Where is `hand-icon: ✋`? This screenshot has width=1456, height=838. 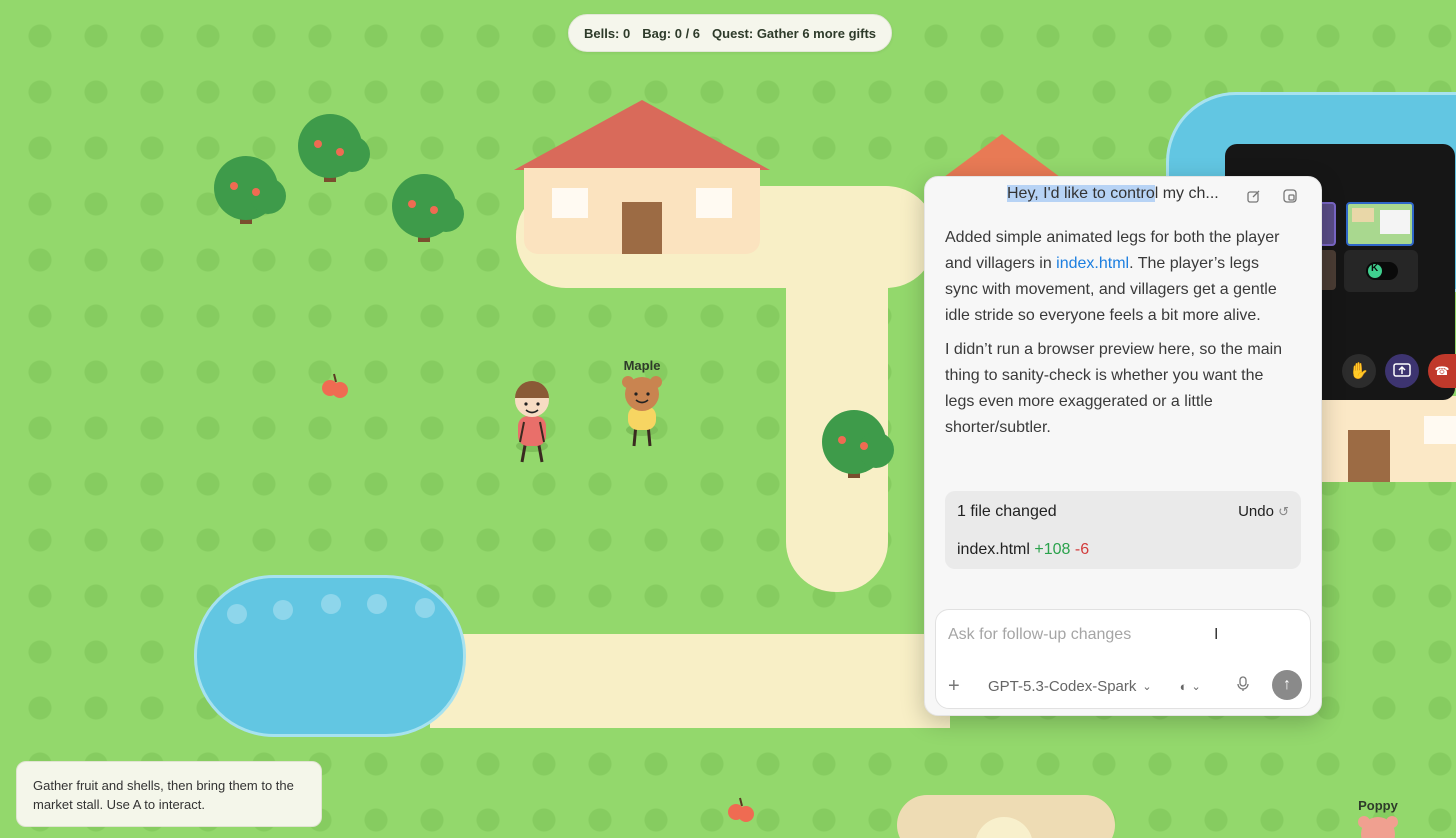
hand-icon: ✋ is located at coordinates (1359, 371).